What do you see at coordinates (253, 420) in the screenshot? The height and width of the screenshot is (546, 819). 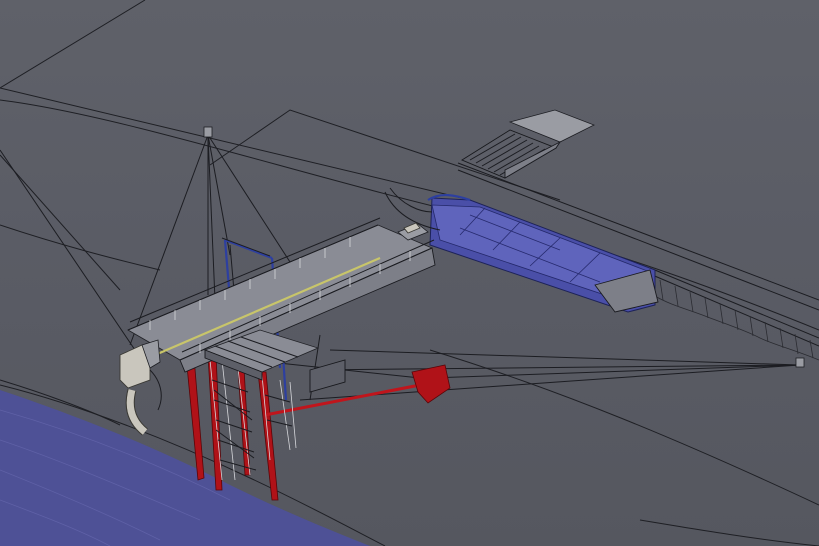 I see `access-tower` at bounding box center [253, 420].